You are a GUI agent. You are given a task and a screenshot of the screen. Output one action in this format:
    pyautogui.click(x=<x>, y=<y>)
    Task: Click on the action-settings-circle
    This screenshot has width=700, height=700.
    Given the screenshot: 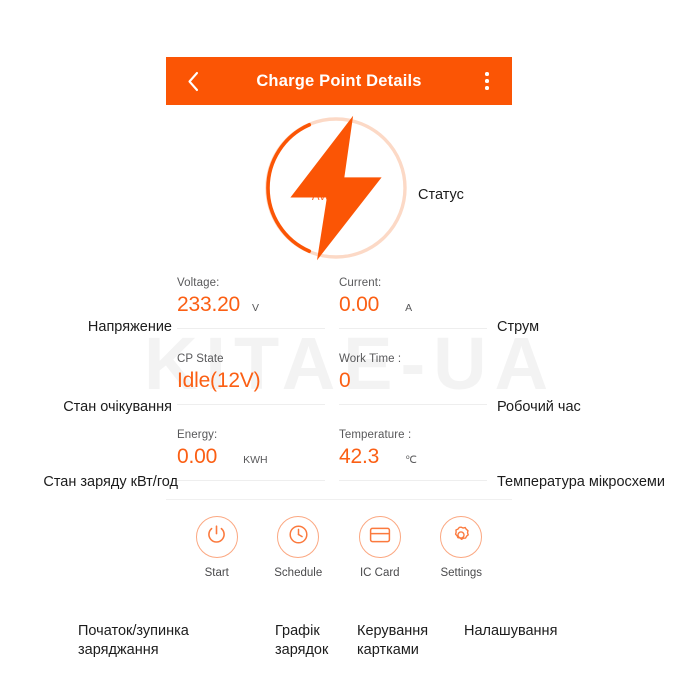 What is the action you would take?
    pyautogui.click(x=461, y=537)
    